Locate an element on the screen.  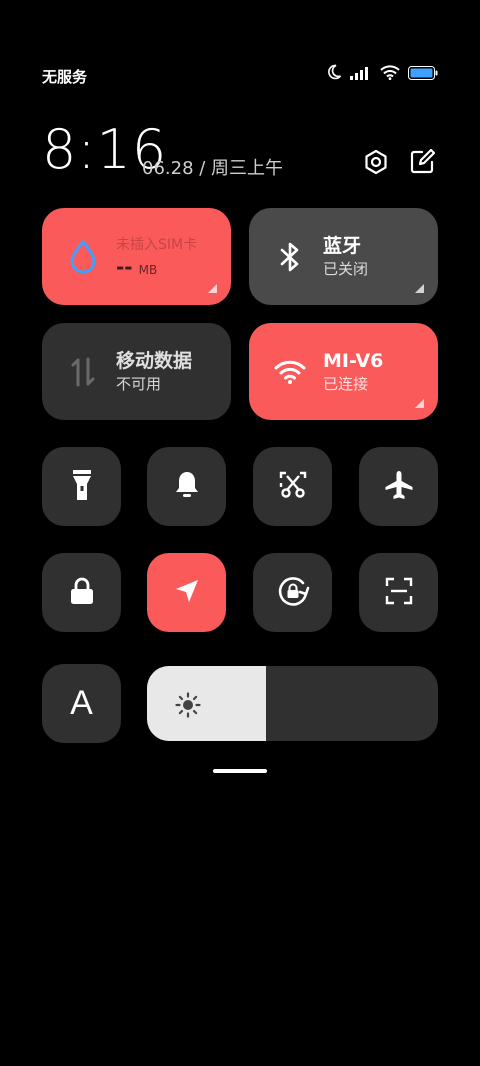
bell-icon is located at coordinates (187, 487).